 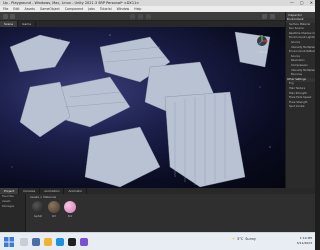 What do you see at coordinates (13, 213) in the screenshot?
I see `project-sidebar: Favorites Assets Packages` at bounding box center [13, 213].